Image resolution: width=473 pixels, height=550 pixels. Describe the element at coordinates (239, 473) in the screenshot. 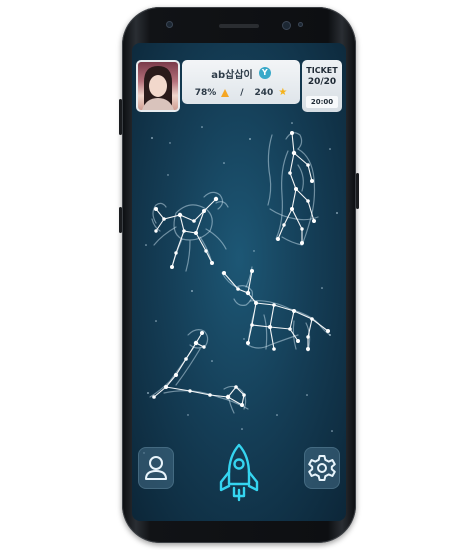

I see `rocket-icon` at that location.